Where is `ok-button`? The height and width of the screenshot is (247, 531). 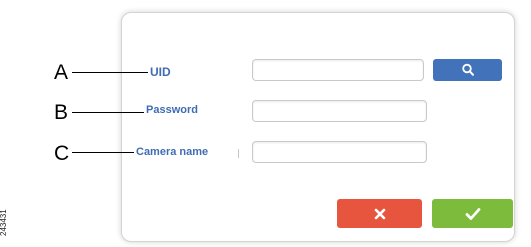 ok-button is located at coordinates (472, 213).